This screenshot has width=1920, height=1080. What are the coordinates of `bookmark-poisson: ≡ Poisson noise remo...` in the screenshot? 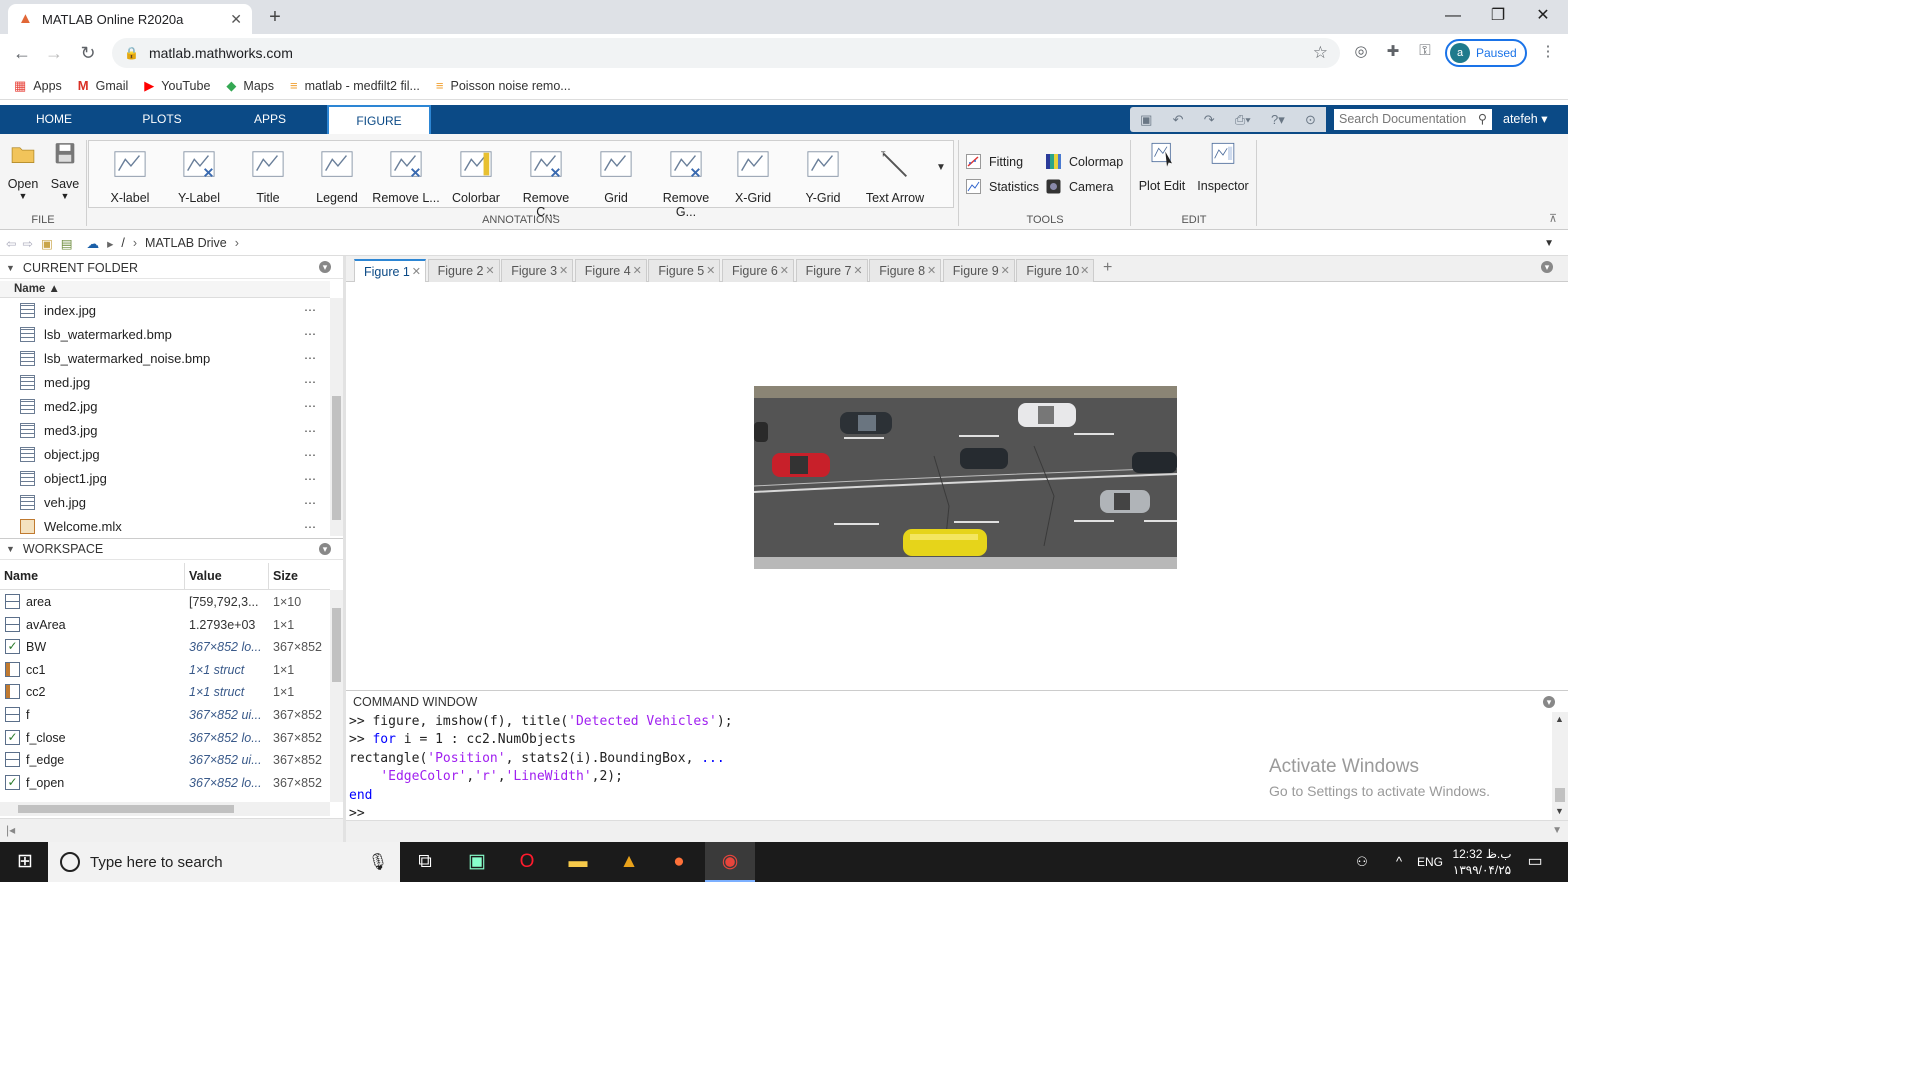 It's located at (503, 85).